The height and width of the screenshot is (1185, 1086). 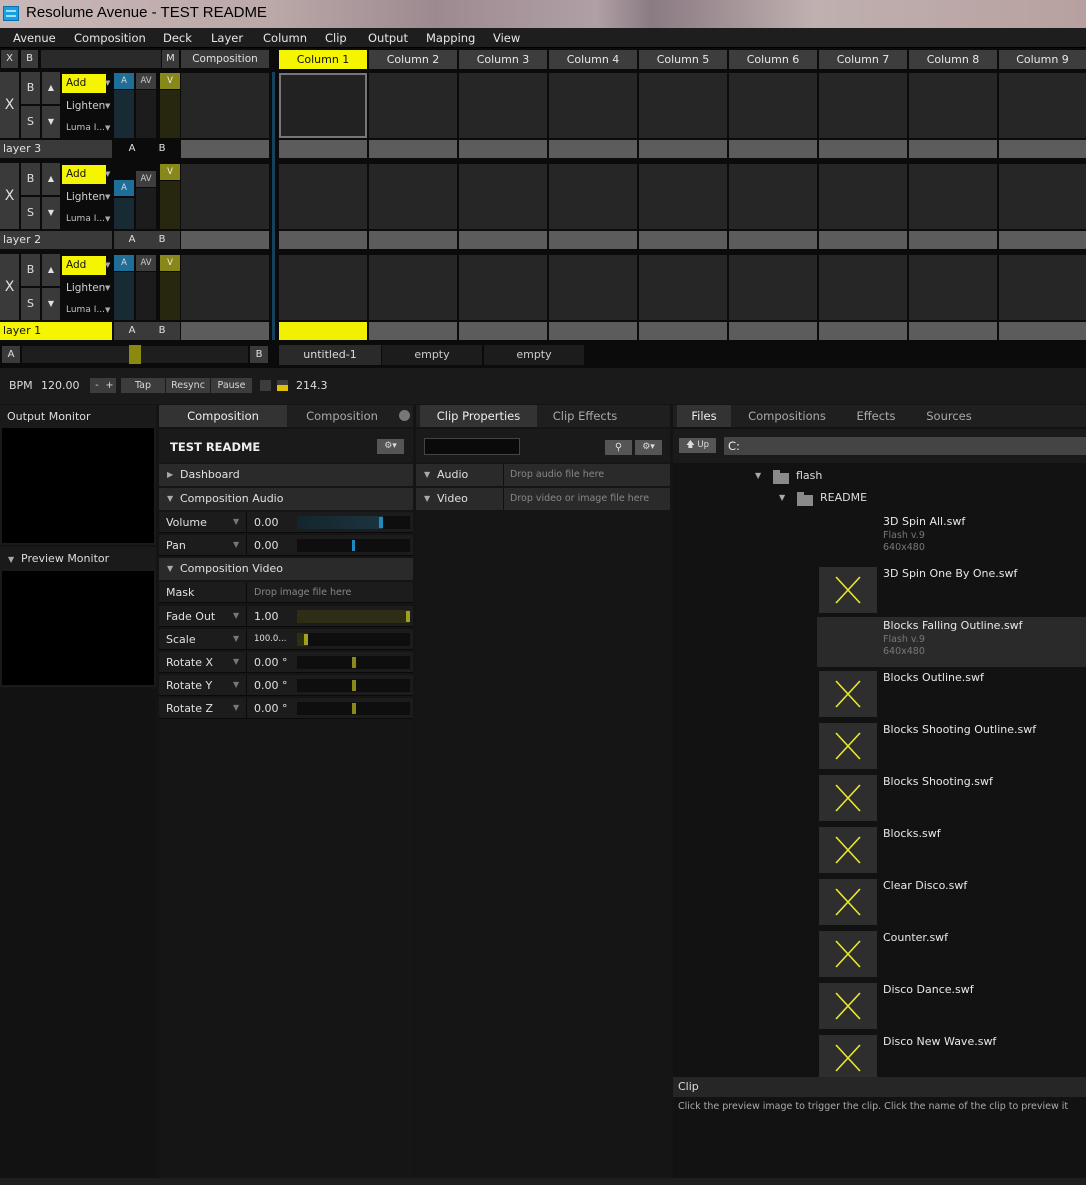 I want to click on clip-slot-layer1-col2, so click(x=413, y=287).